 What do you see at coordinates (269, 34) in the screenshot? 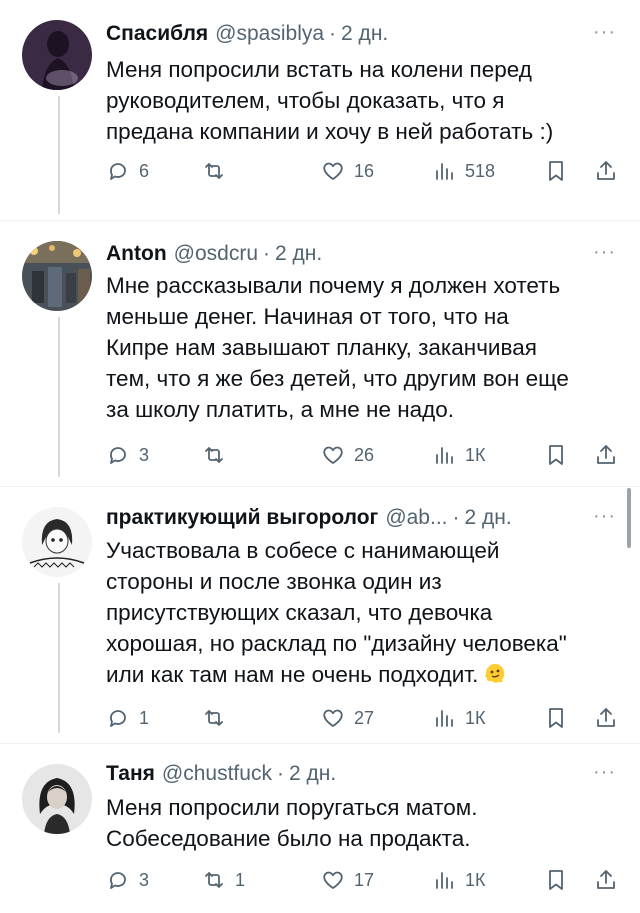
I see `author-handle: @spasiblya` at bounding box center [269, 34].